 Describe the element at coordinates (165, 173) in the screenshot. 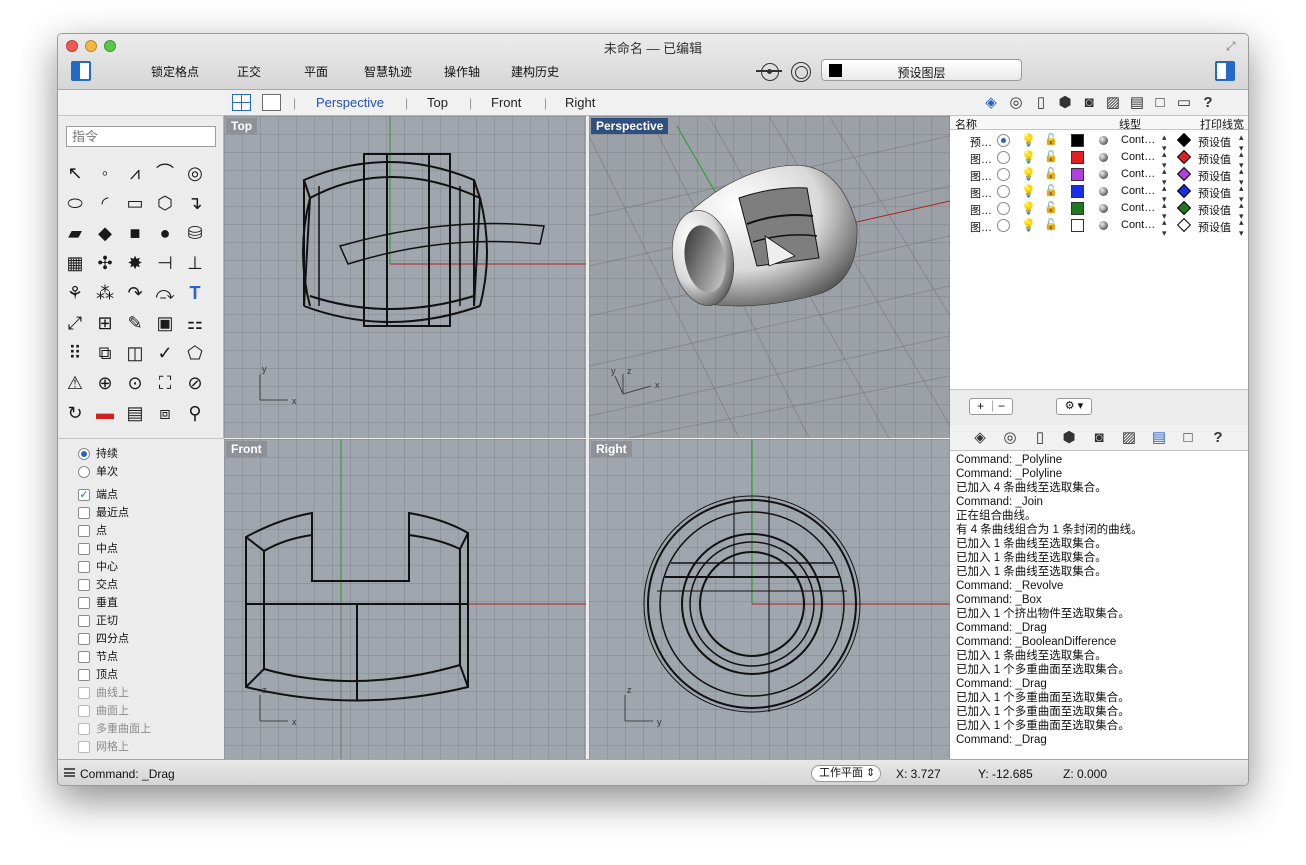

I see `curve-icon: ⌒` at that location.